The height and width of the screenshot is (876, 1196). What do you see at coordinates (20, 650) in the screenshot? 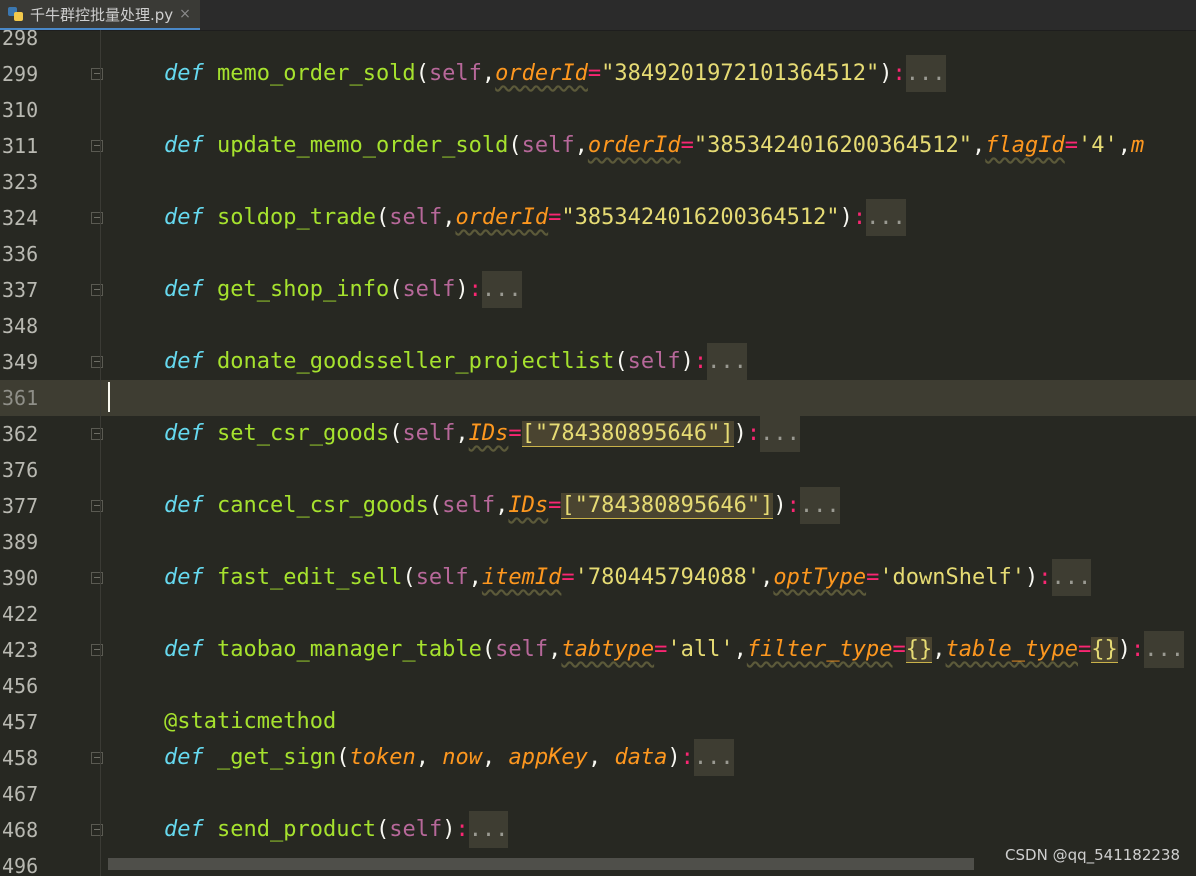
I see `line-number: 423` at bounding box center [20, 650].